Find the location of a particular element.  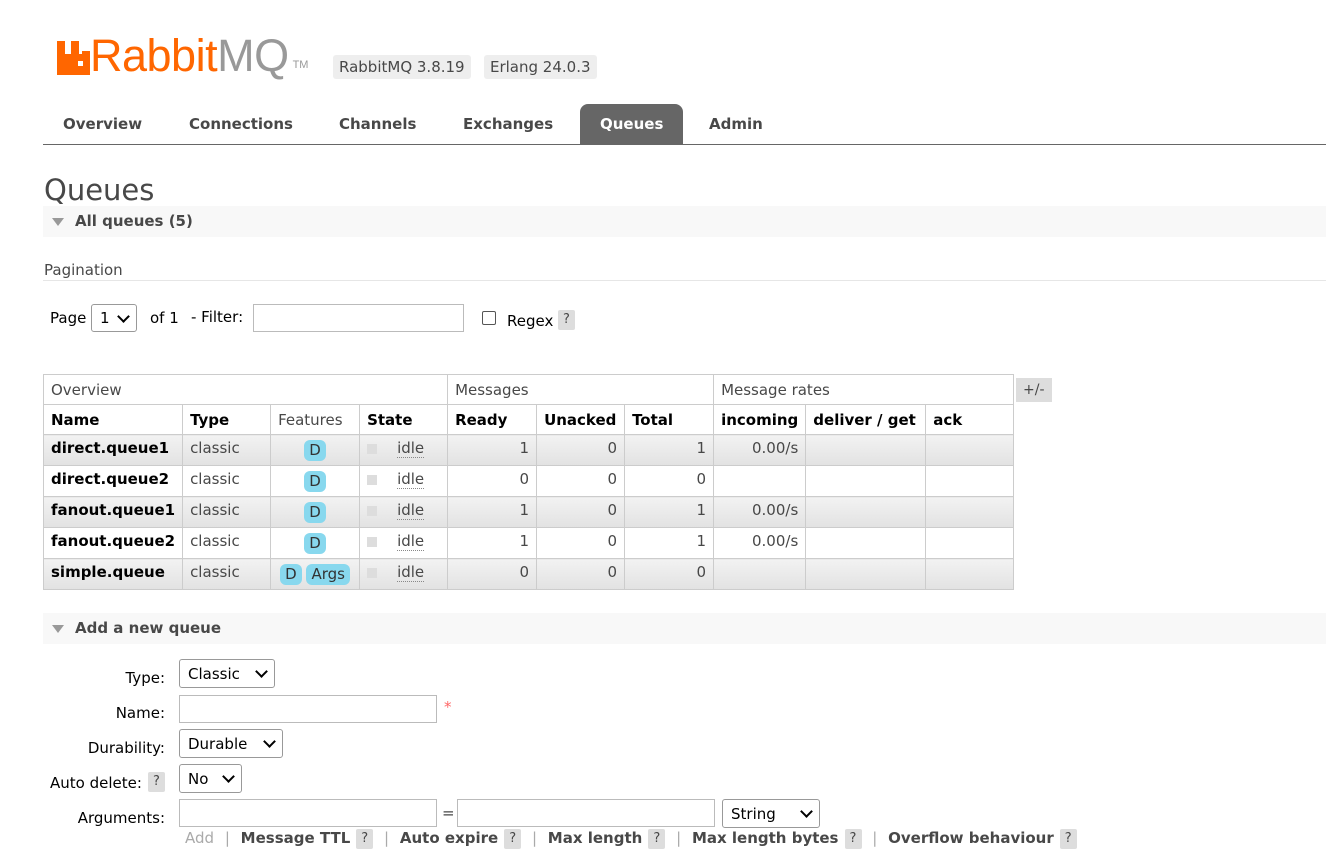

feature-badge-args: Args is located at coordinates (328, 574).